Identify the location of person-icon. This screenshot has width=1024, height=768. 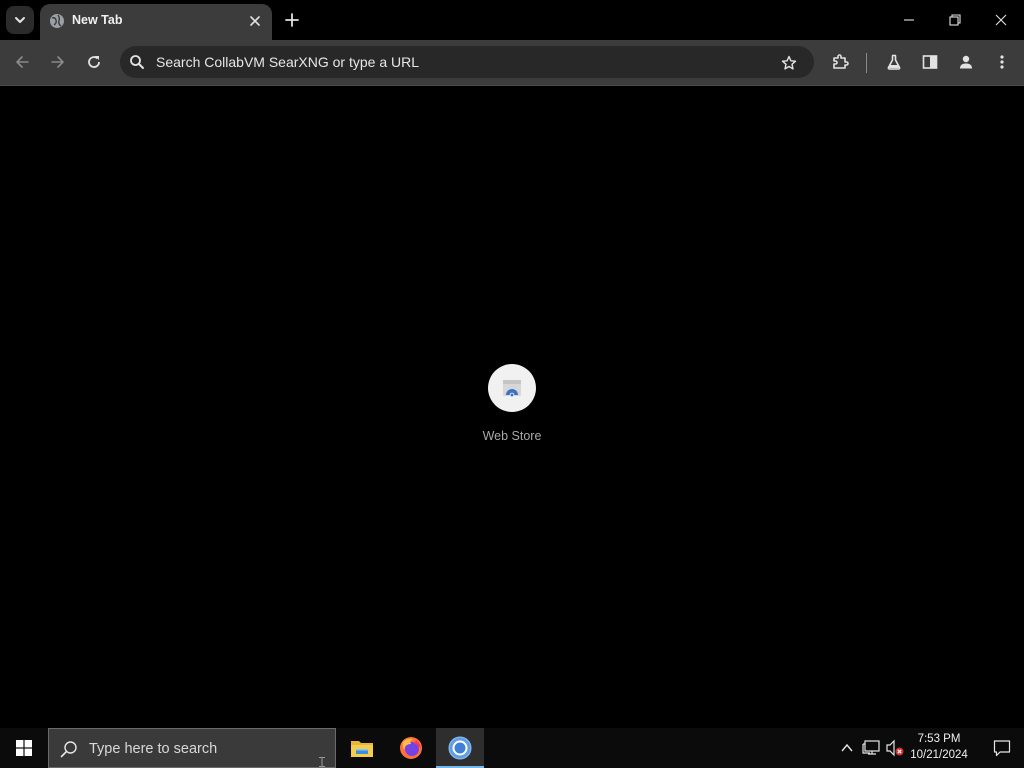
(966, 62).